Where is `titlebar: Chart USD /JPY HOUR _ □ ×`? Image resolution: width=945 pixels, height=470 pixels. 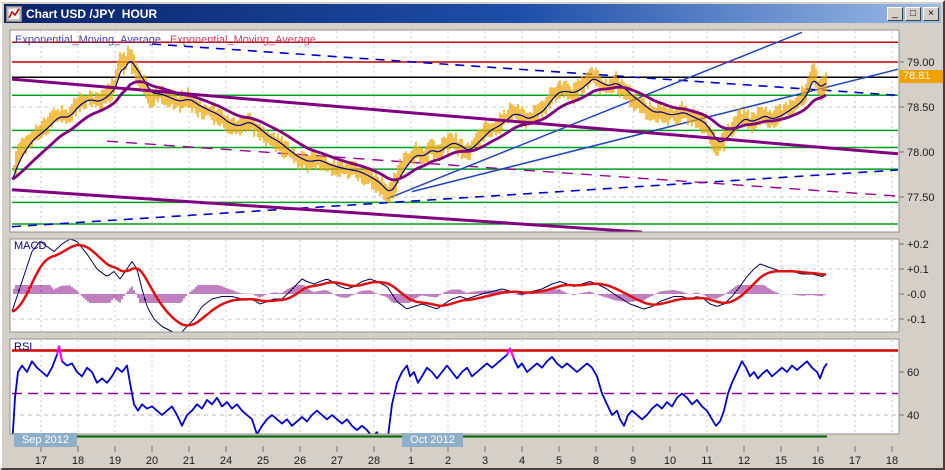
titlebar: Chart USD /JPY HOUR _ □ × is located at coordinates (472, 13).